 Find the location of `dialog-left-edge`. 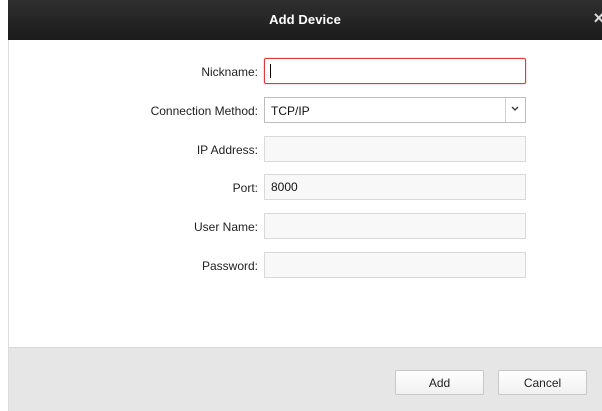

dialog-left-edge is located at coordinates (4, 225).